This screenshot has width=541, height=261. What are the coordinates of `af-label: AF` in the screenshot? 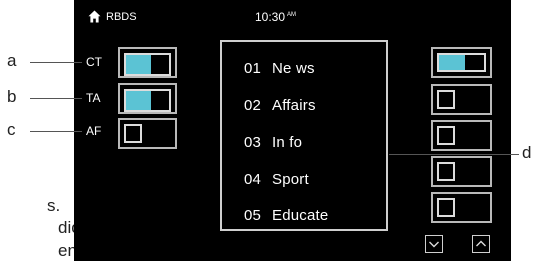 It's located at (94, 131).